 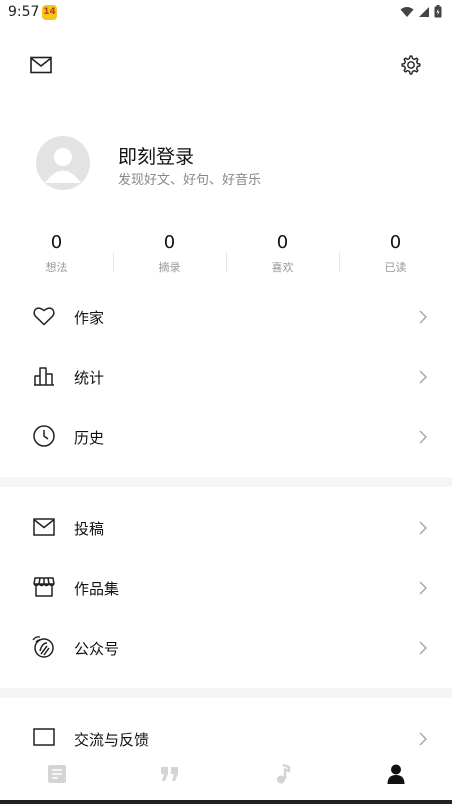 I want to click on music-note-icon, so click(x=283, y=774).